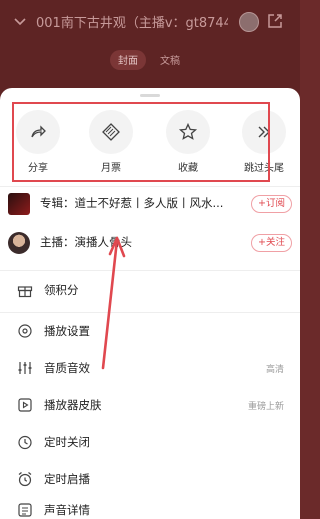 This screenshot has height=519, width=320. I want to click on menu-label: 声音详情, so click(67, 510).